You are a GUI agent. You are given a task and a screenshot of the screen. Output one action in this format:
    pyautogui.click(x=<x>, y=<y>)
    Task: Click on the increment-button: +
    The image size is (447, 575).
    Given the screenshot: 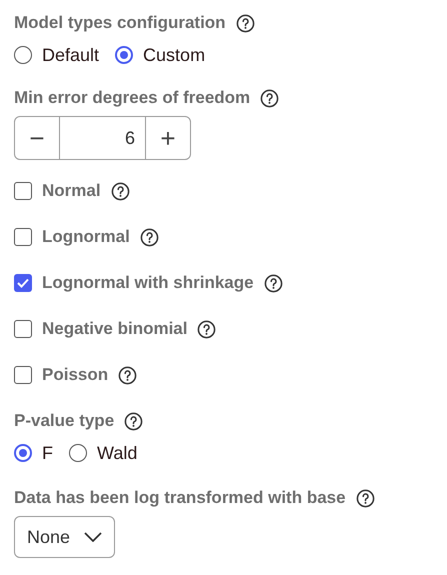 What is the action you would take?
    pyautogui.click(x=168, y=138)
    